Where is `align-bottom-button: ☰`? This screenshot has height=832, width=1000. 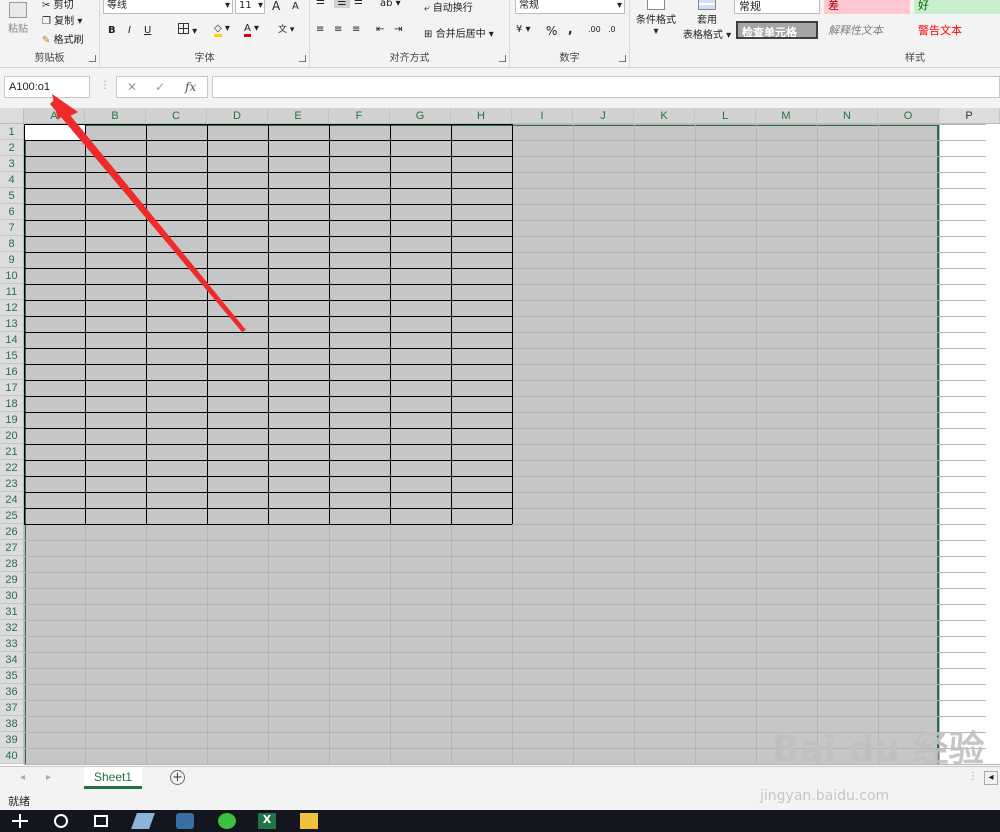
align-bottom-button: ☰ is located at coordinates (358, 3).